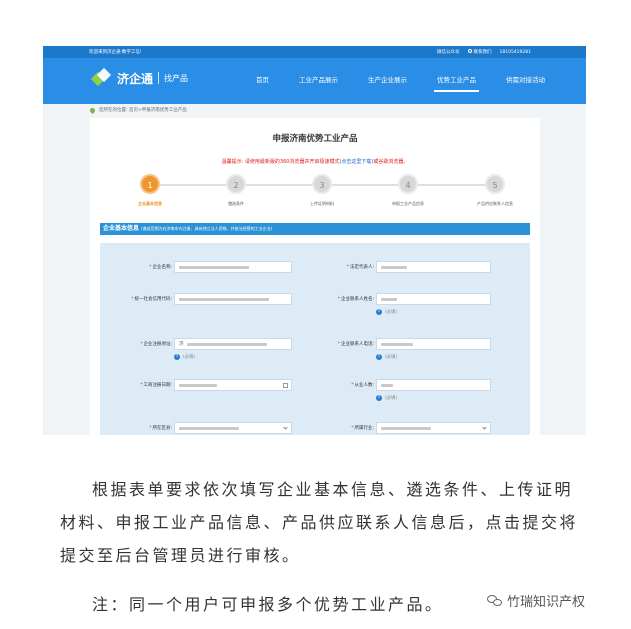 This screenshot has width=631, height=629. Describe the element at coordinates (456, 81) in the screenshot. I see `nav-advantage-products: 优势工业产品` at that location.